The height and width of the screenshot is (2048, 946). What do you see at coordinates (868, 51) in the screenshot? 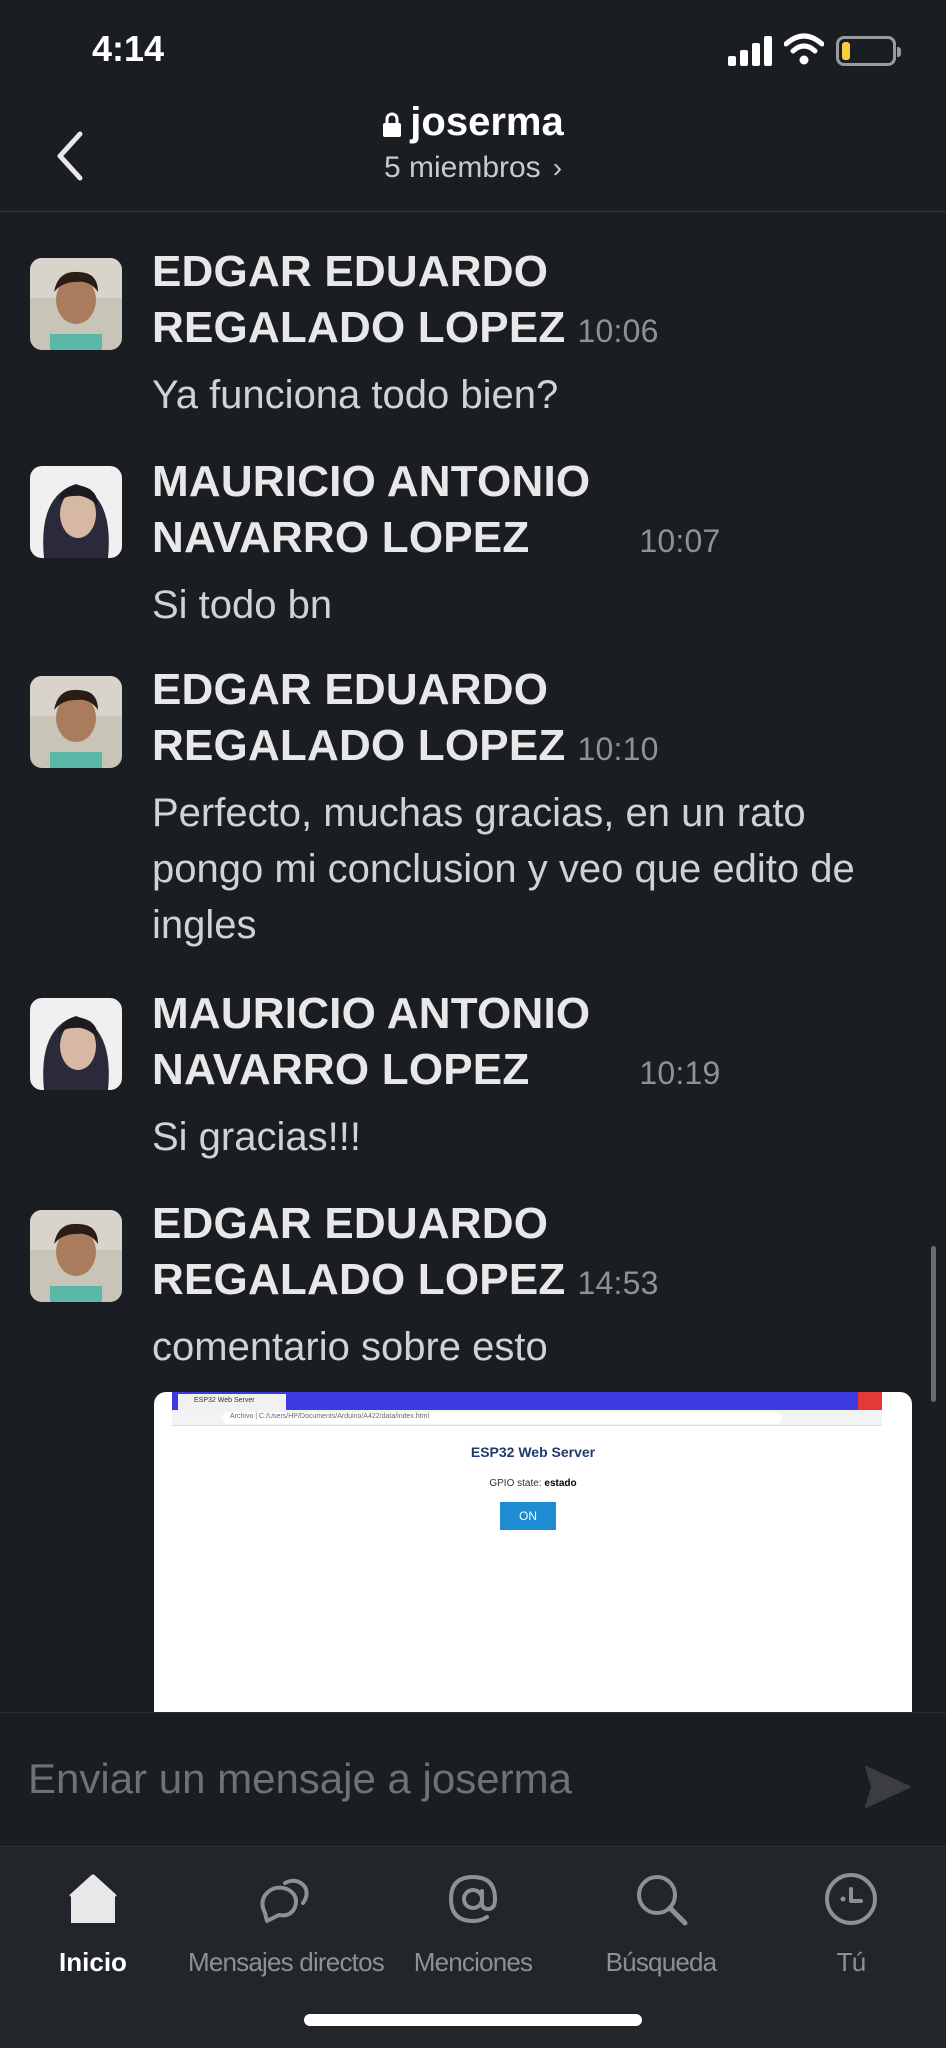
I see `battery-icon` at bounding box center [868, 51].